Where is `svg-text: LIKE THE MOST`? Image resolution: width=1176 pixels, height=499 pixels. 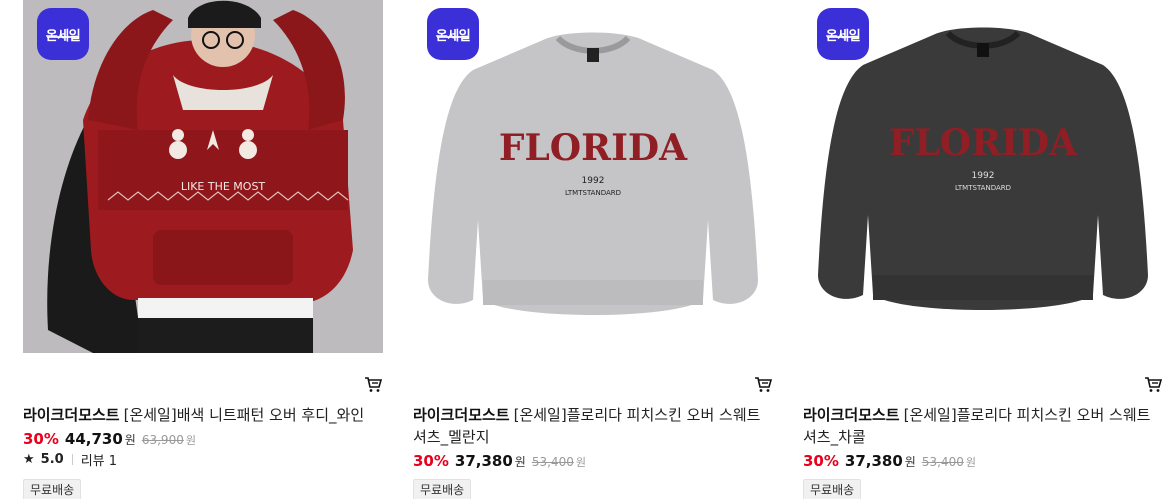
svg-text: LIKE THE MOST is located at coordinates (223, 186).